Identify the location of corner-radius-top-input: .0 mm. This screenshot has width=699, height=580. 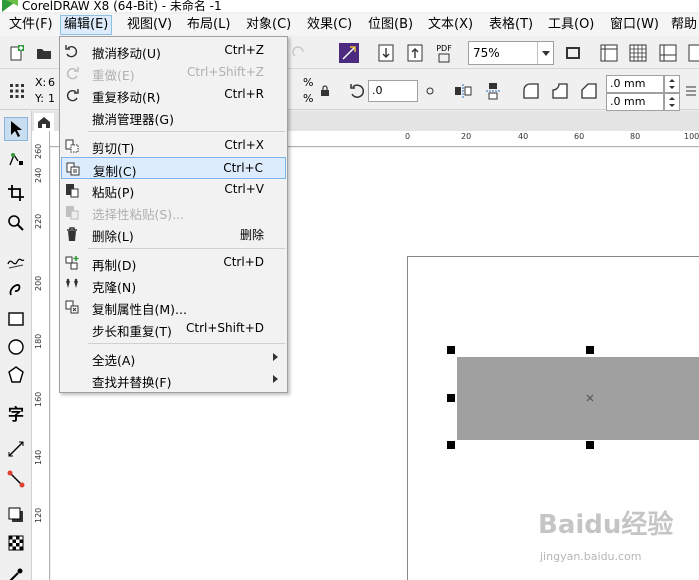
(635, 84).